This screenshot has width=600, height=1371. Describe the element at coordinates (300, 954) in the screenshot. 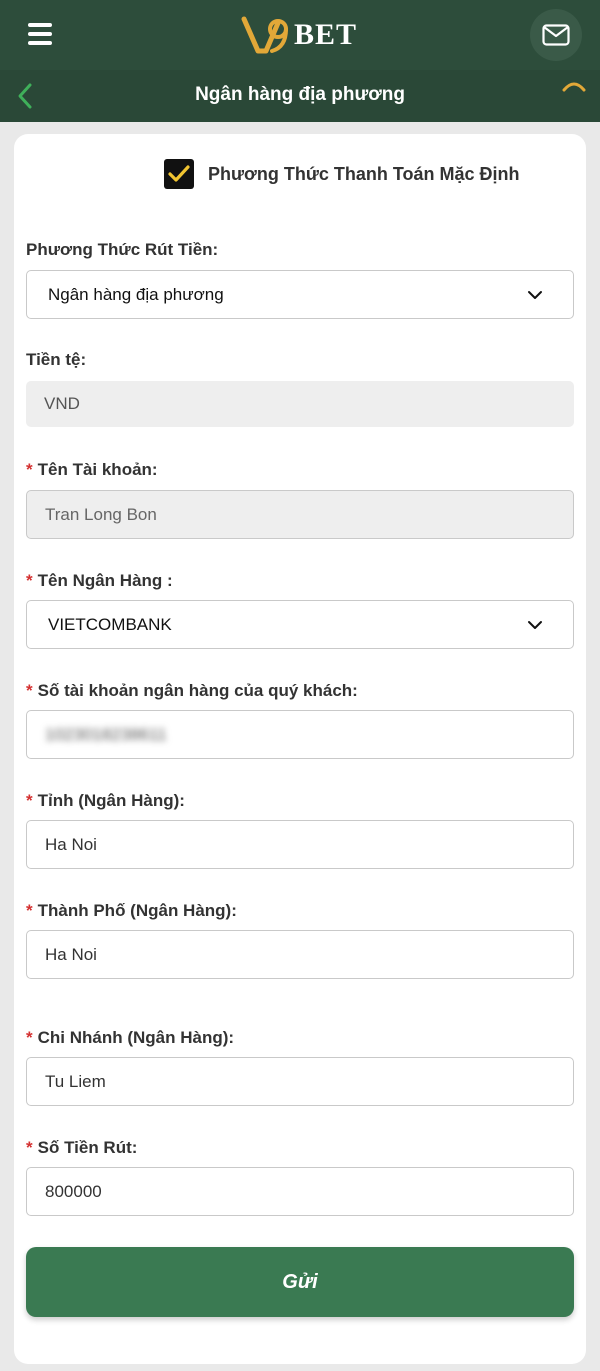

I see `city-input: Ha Noi` at that location.